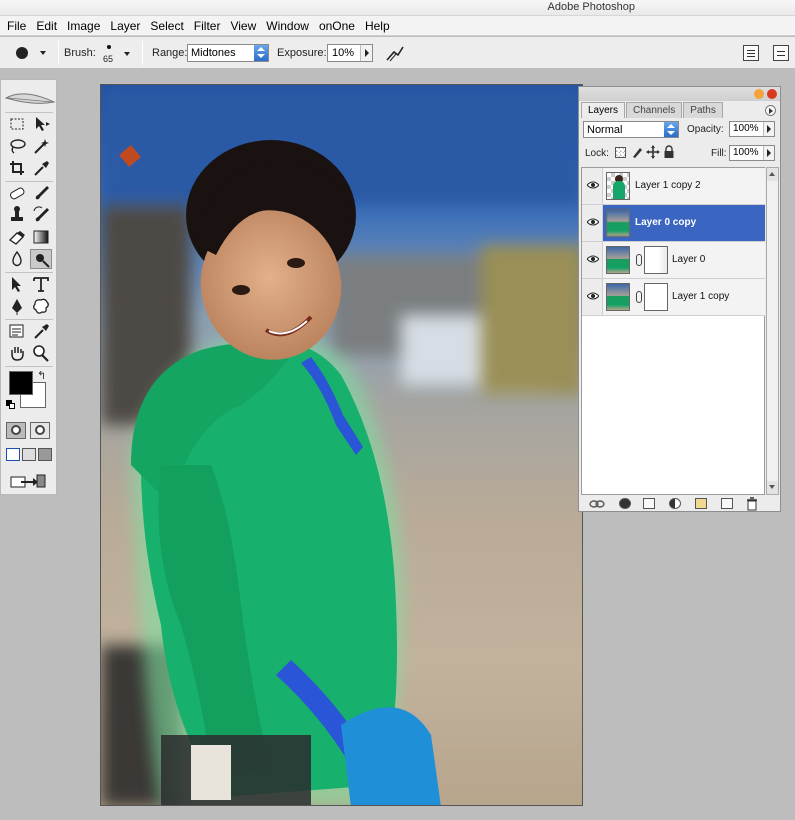 The image size is (795, 820). I want to click on menu-window: Window, so click(287, 26).